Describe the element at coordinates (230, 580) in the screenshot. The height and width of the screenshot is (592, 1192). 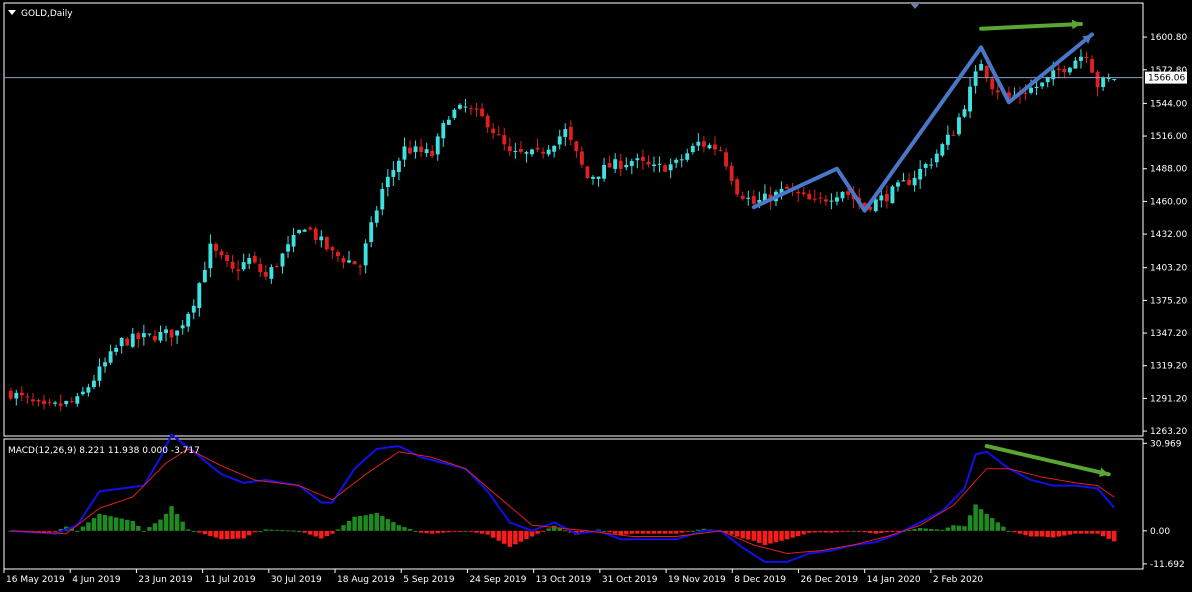
I see `time-tick-label: 11 Jul 2019` at that location.